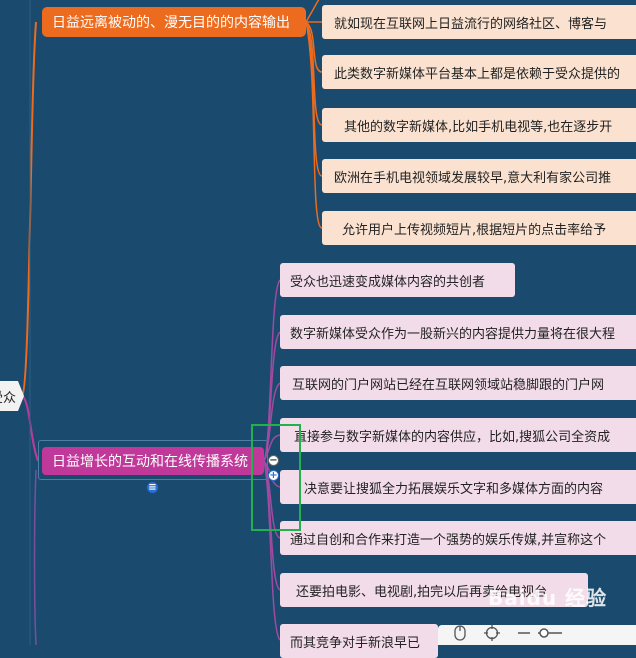 The image size is (636, 658). I want to click on leaf-node: 欧洲在手机电视领域发展较早,意大利有家公司推, so click(479, 176).